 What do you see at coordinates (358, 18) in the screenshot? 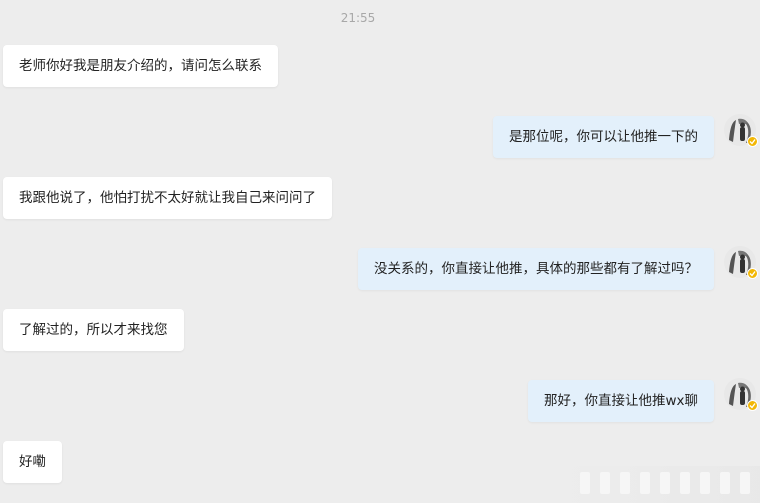
I see `message-timestamp: 21:55` at bounding box center [358, 18].